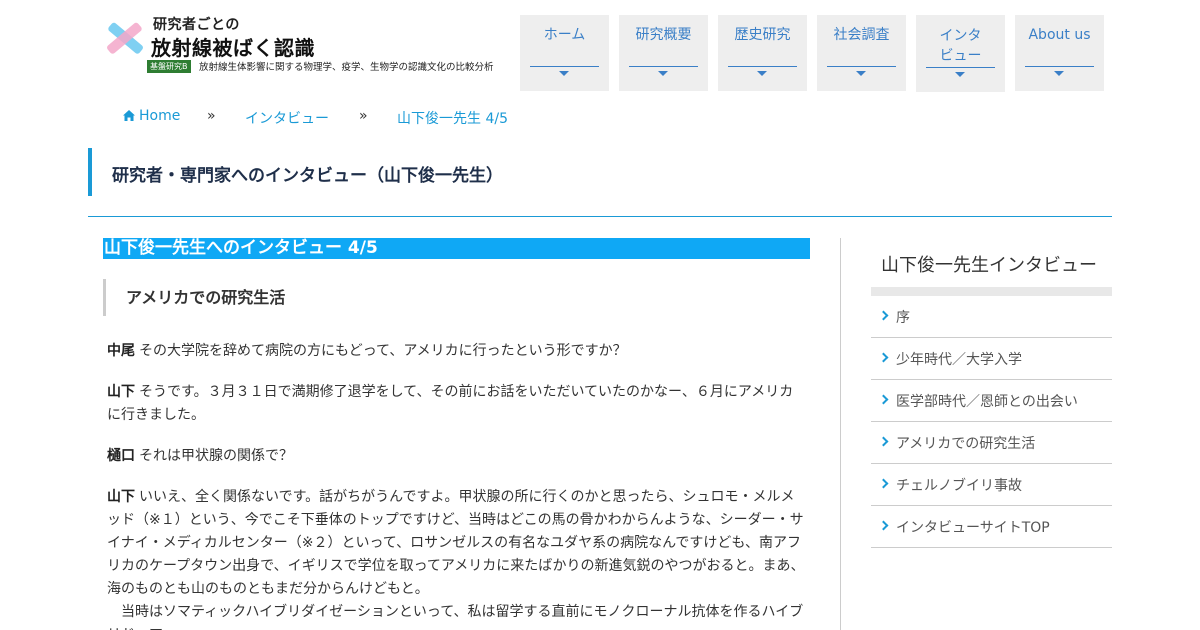  I want to click on nav-interview: インタビュー, so click(960, 53).